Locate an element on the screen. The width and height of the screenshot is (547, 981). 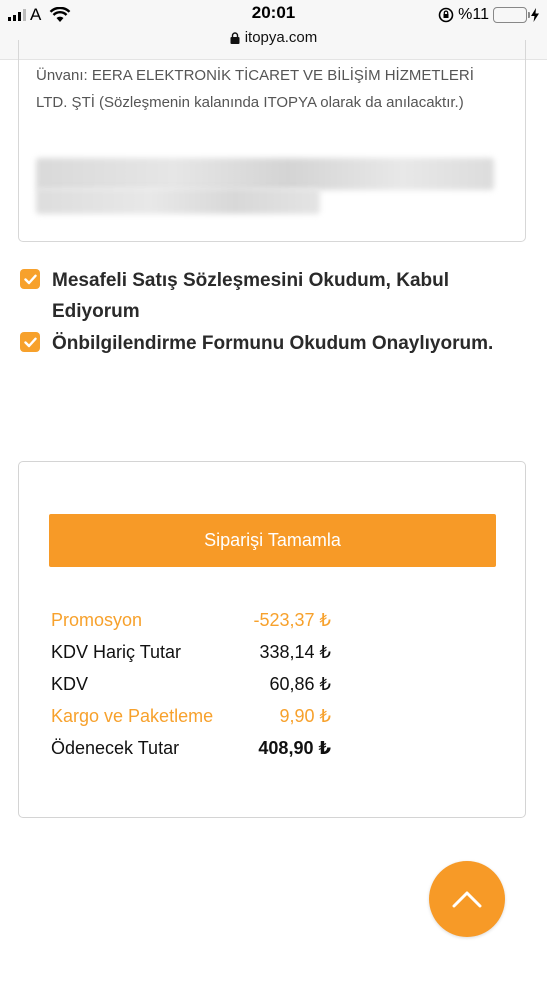
row-value: 60,86 ₺ is located at coordinates (300, 684).